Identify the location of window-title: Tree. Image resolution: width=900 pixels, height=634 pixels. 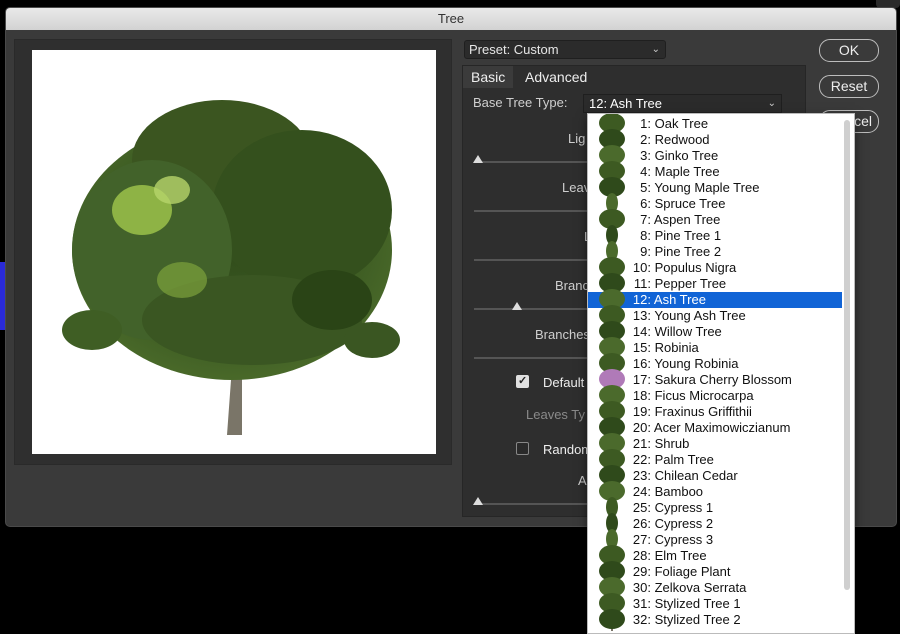
(451, 19).